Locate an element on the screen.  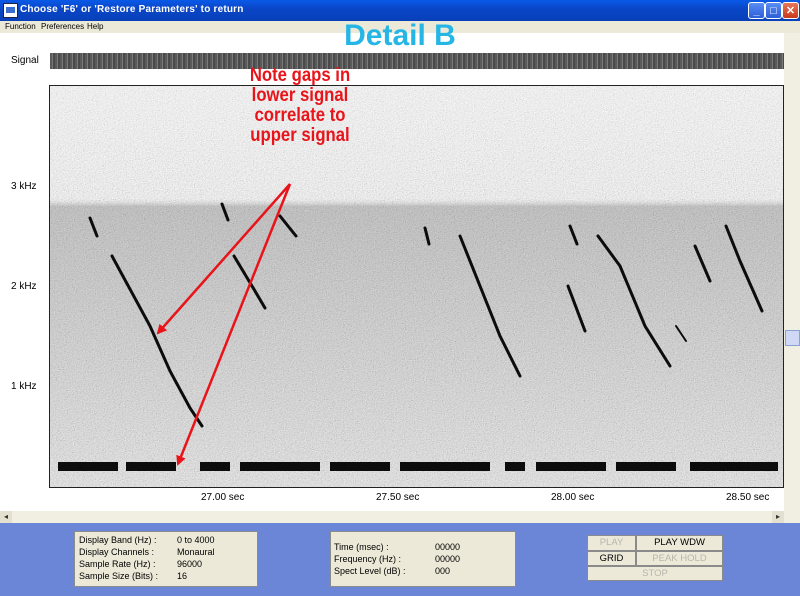
stop-button: STOP is located at coordinates (655, 573).